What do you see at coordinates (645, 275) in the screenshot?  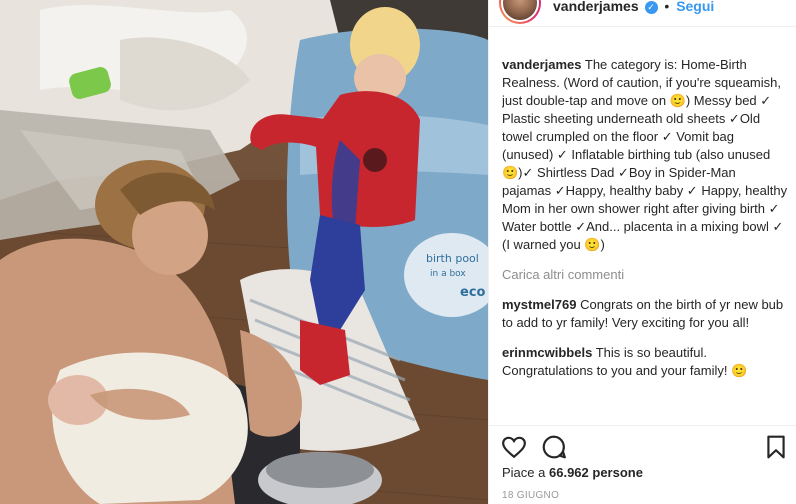 I see `load-more-comments: Carica altri commenti` at bounding box center [645, 275].